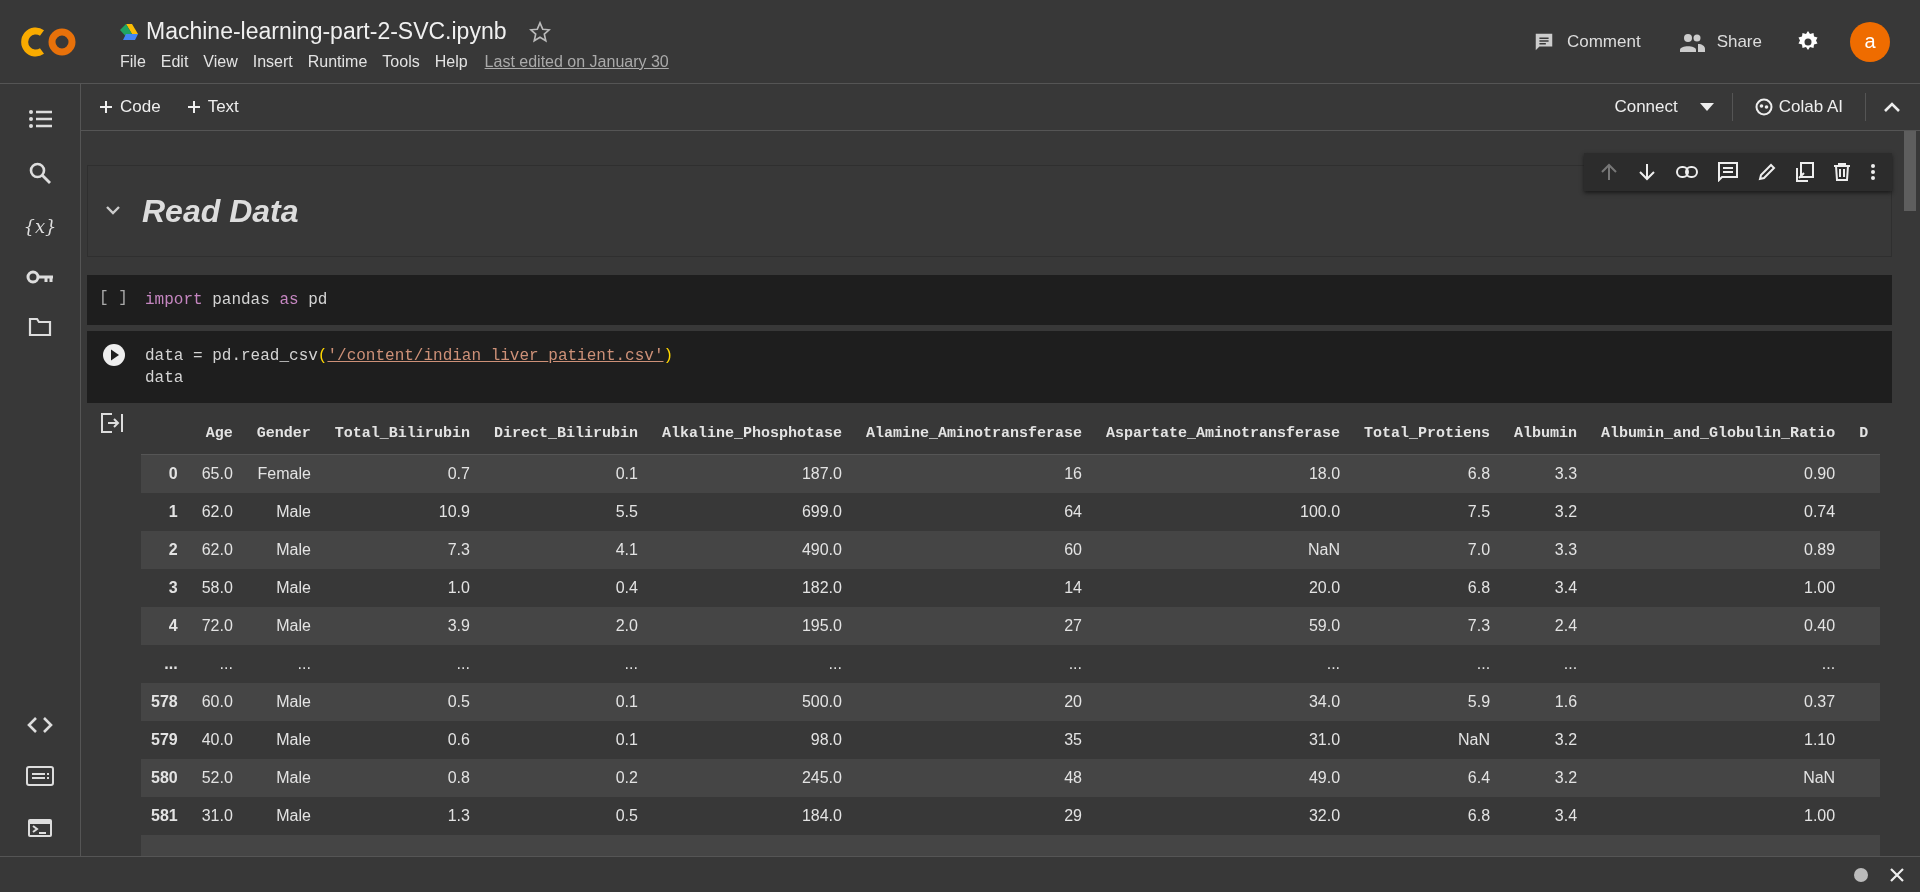  Describe the element at coordinates (217, 740) in the screenshot. I see `table-cell: 40.0` at that location.